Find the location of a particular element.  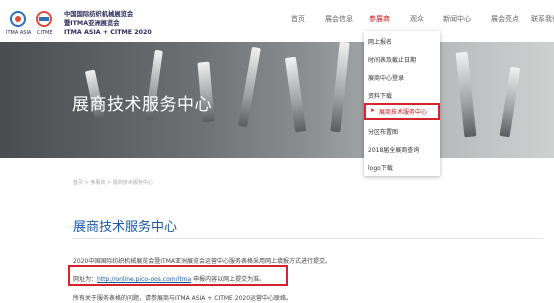

title-divider is located at coordinates (308, 238).